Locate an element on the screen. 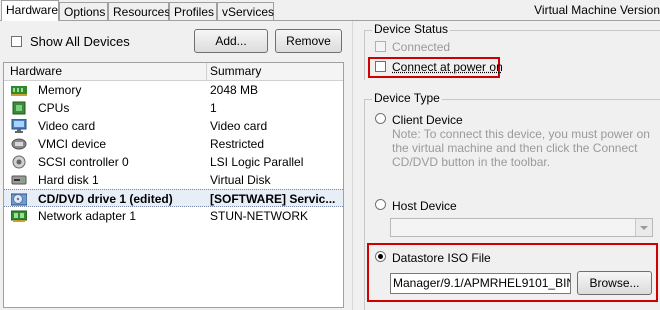 The height and width of the screenshot is (310, 660). monitor-icon is located at coordinates (19, 125).